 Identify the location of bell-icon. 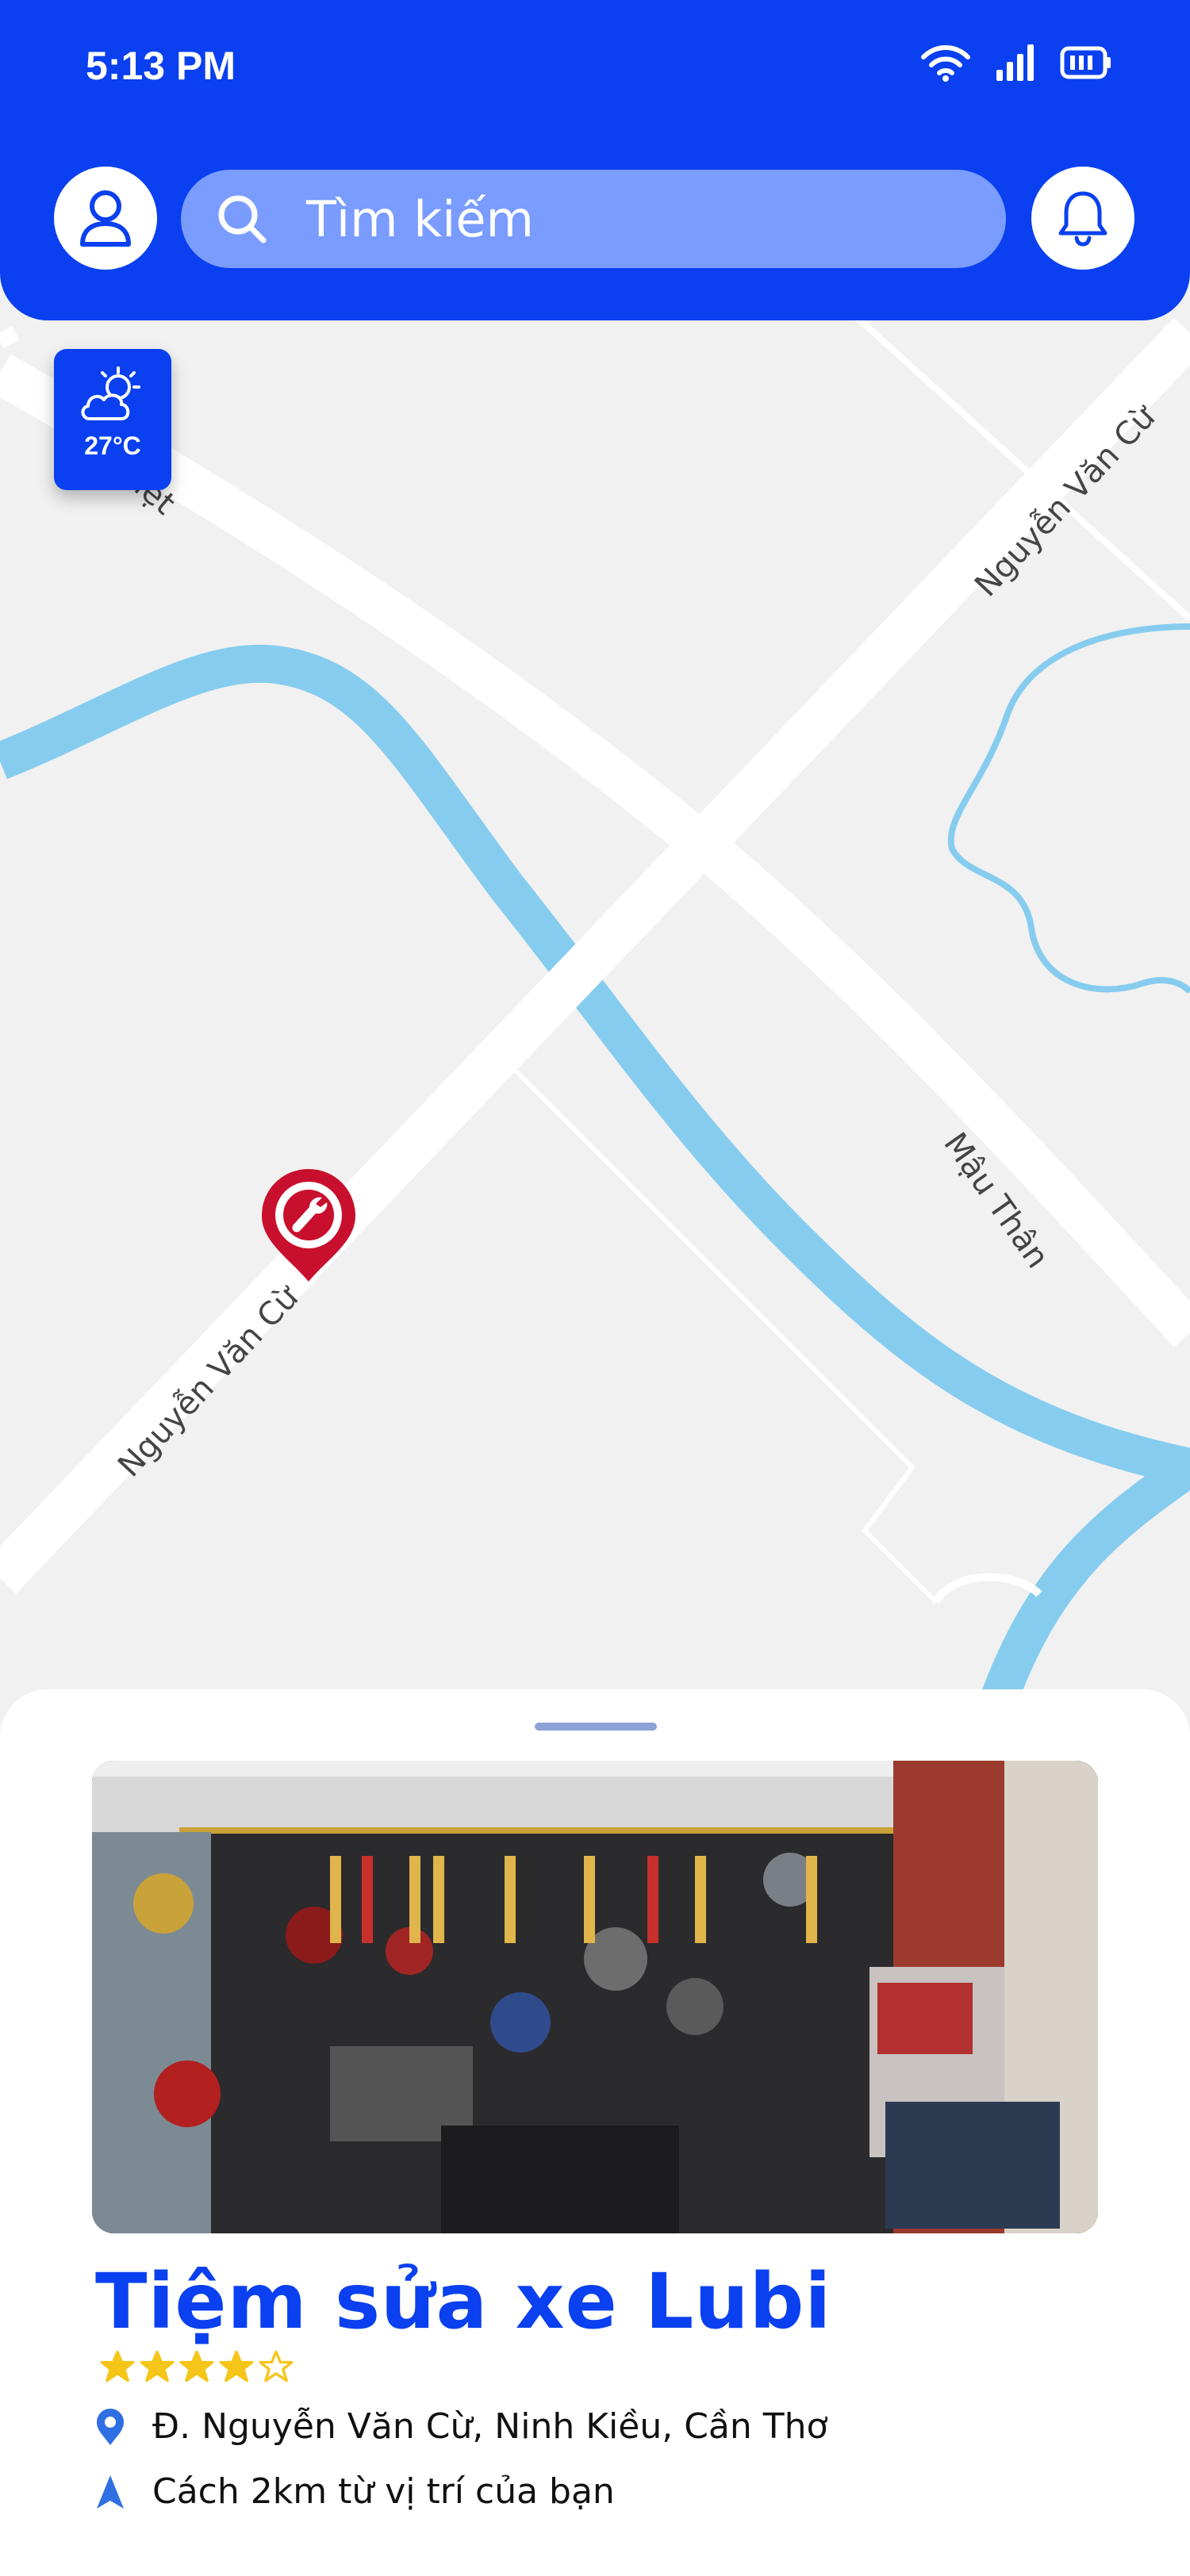
(1082, 219).